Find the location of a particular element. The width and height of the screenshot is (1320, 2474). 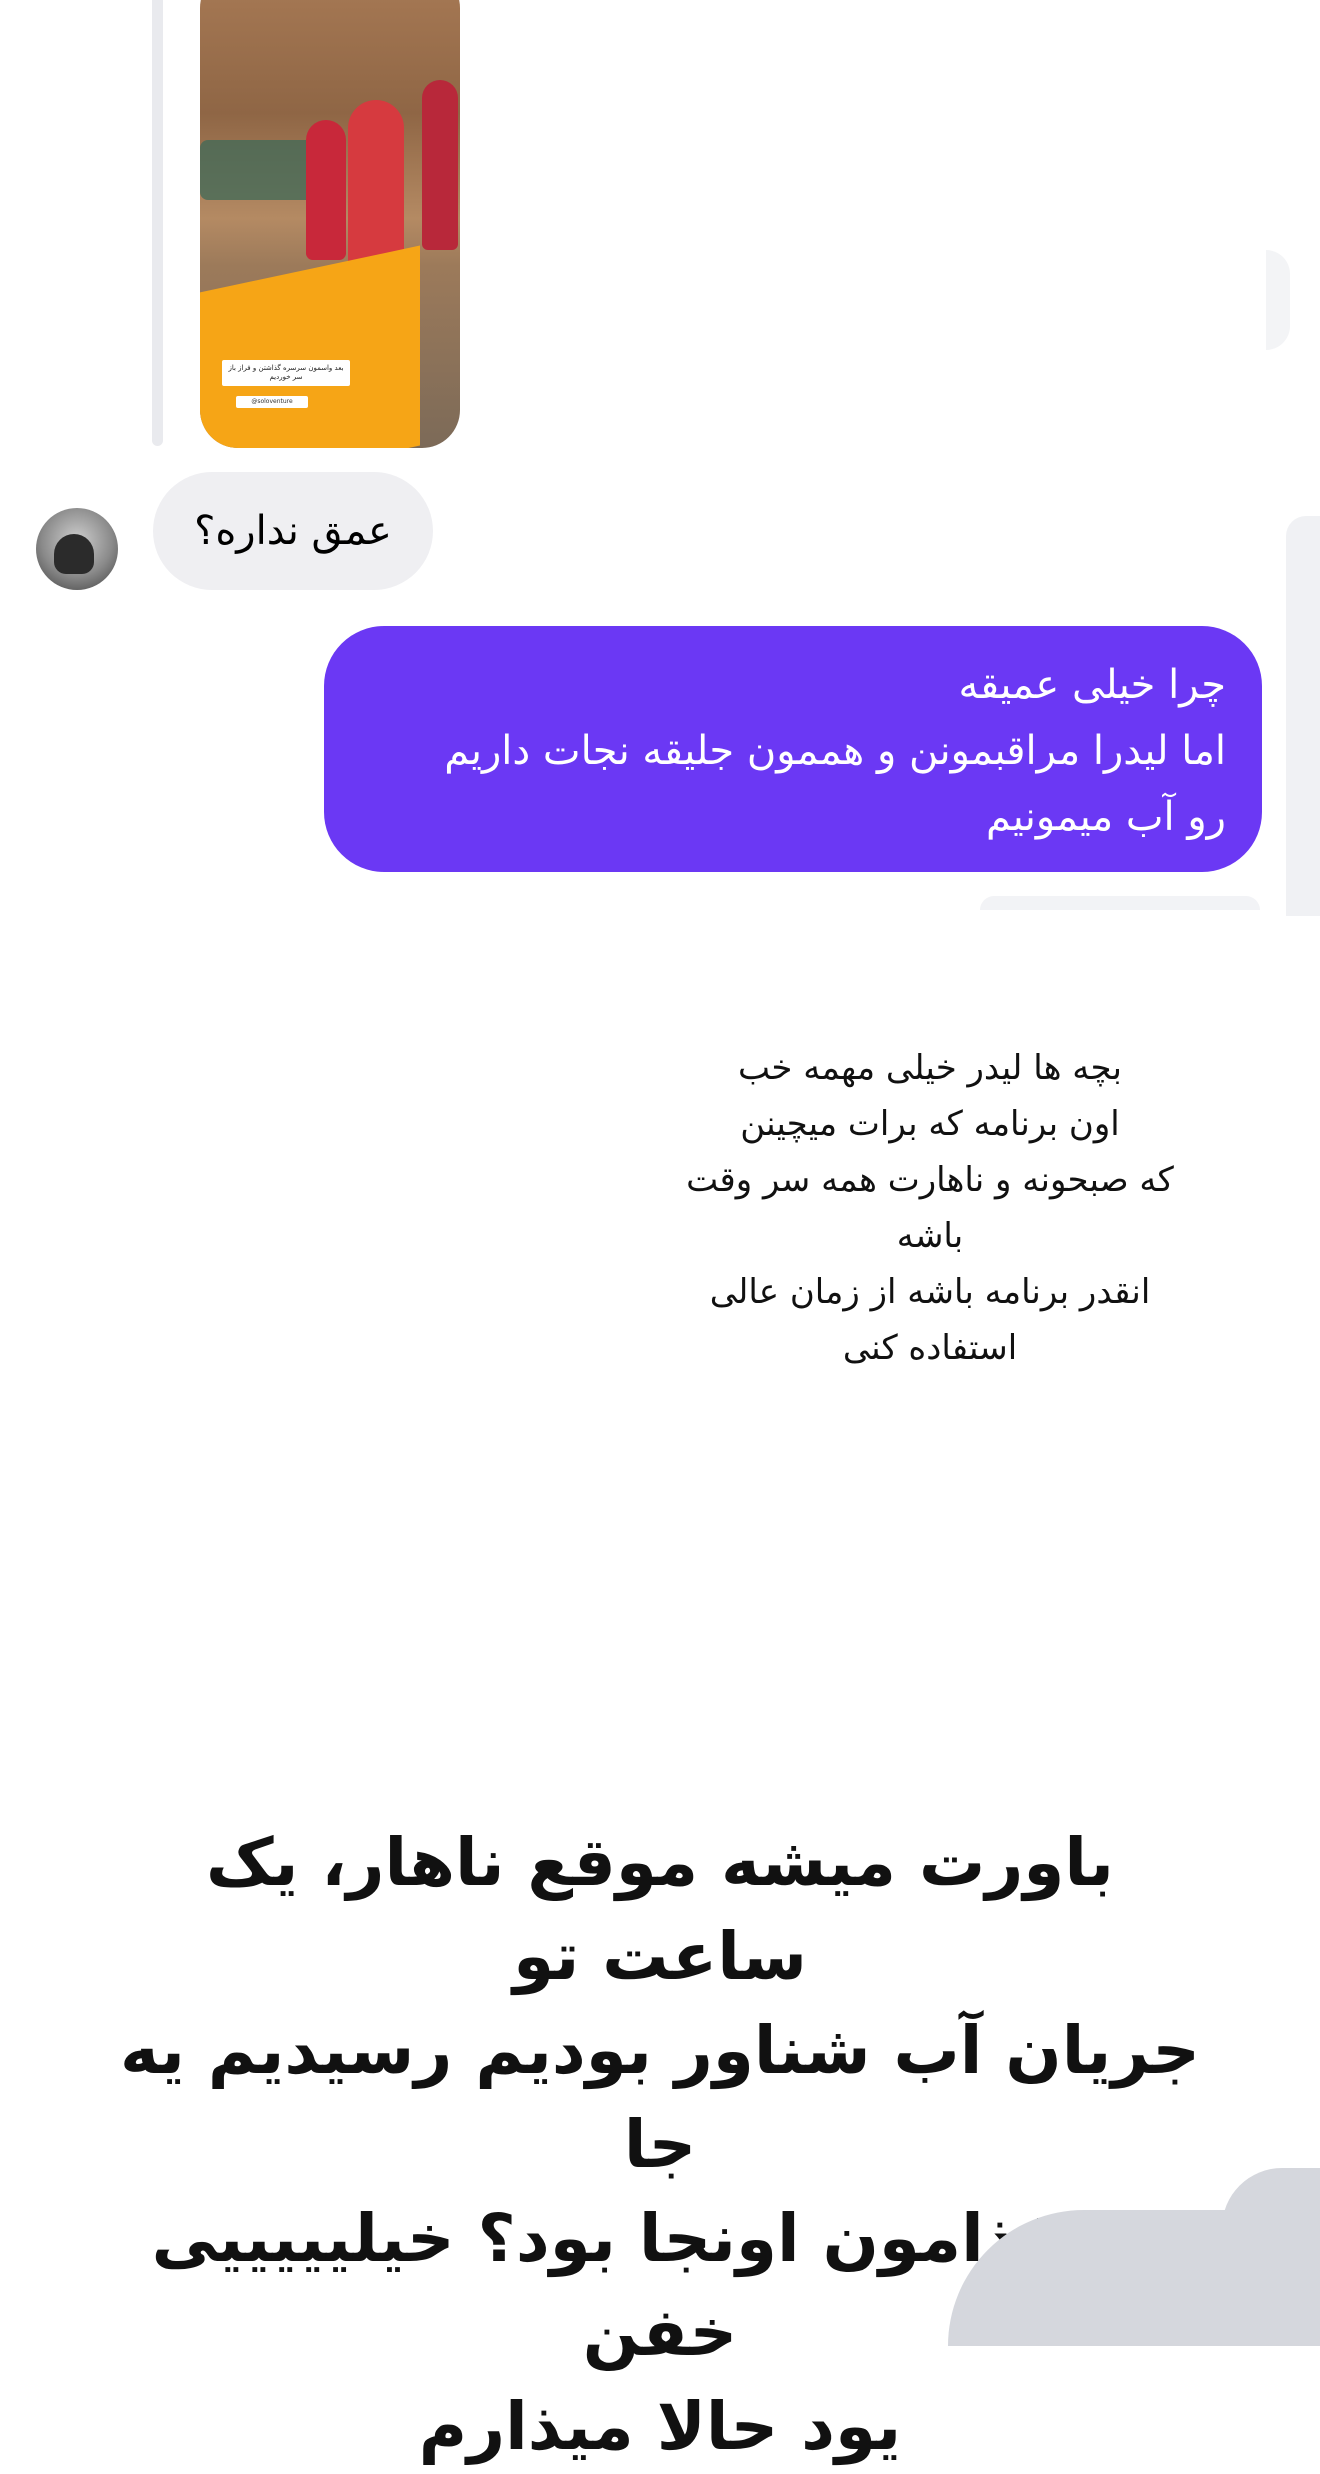

incoming-message-bubble: عمق نداره؟ is located at coordinates (293, 531).